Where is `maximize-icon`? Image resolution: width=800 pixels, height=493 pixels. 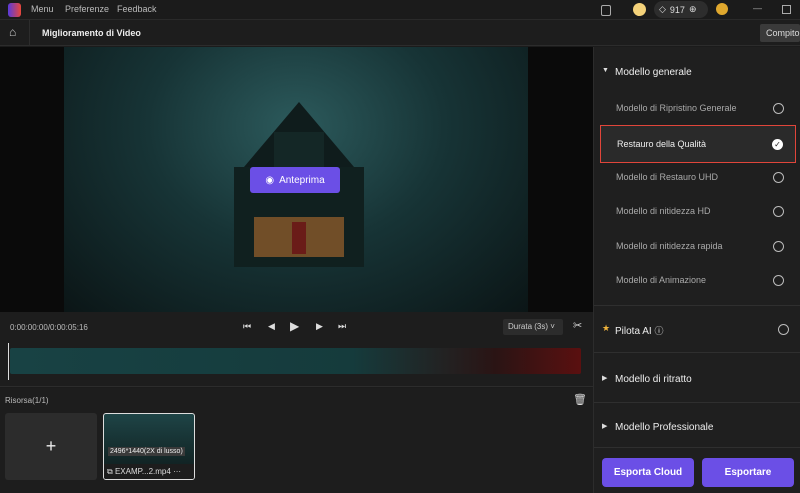
maximize-icon is located at coordinates (786, 9).